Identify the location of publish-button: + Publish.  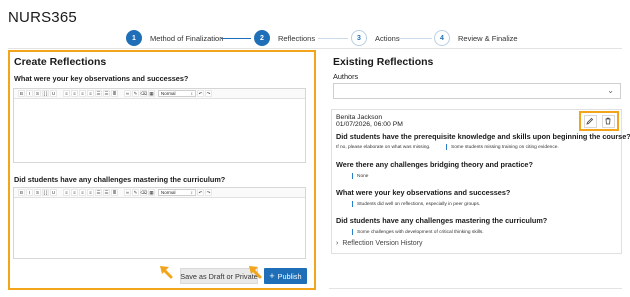
(285, 276).